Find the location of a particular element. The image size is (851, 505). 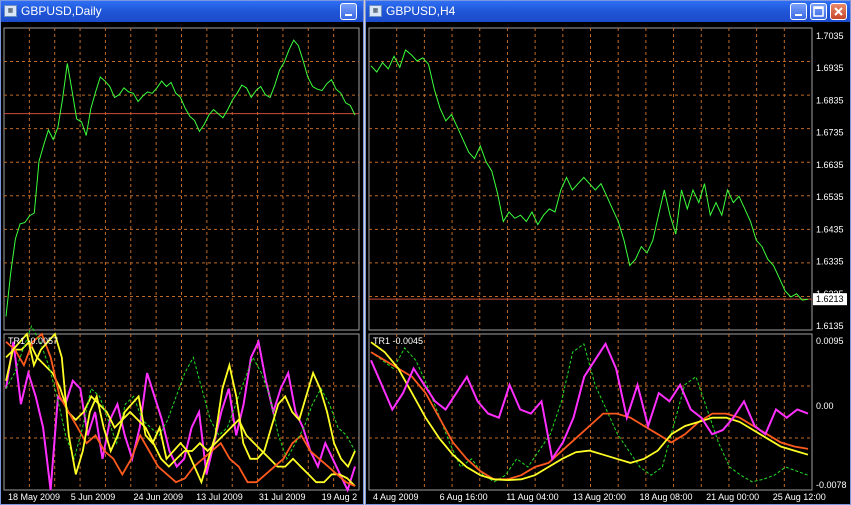

time-axis-label: 19 Aug 2 is located at coordinates (340, 497).